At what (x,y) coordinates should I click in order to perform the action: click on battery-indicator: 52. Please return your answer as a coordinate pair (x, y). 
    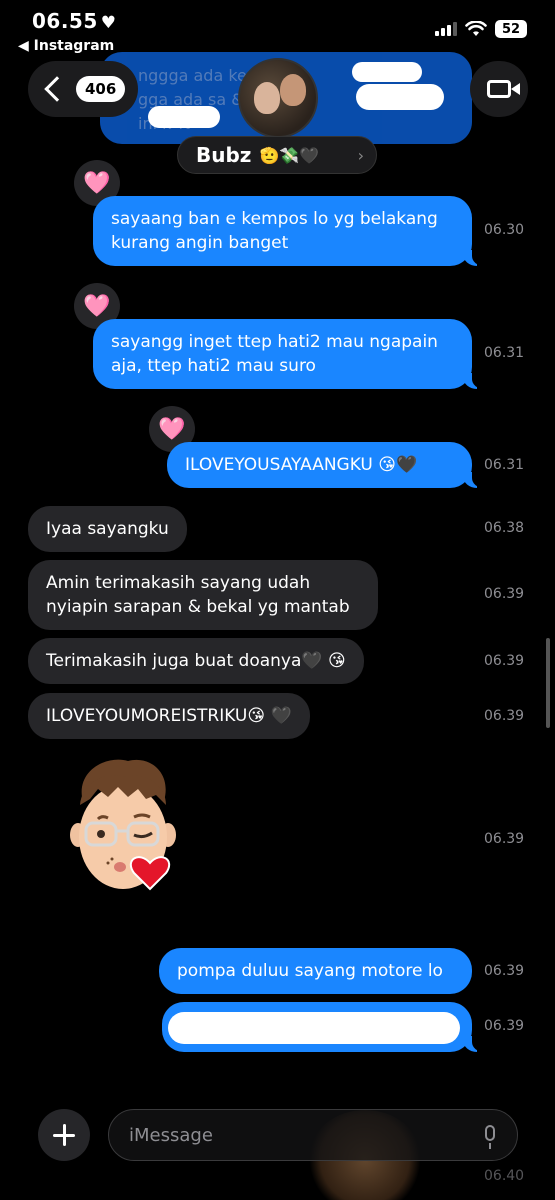
    Looking at the image, I should click on (511, 29).